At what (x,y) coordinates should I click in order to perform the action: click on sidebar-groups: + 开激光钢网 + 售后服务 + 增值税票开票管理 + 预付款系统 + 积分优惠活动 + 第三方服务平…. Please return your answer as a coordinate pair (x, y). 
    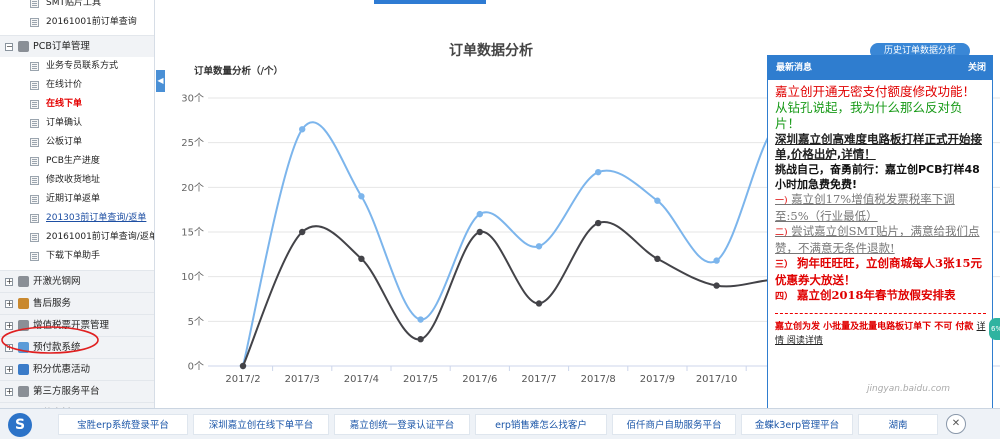
    Looking at the image, I should click on (77, 347).